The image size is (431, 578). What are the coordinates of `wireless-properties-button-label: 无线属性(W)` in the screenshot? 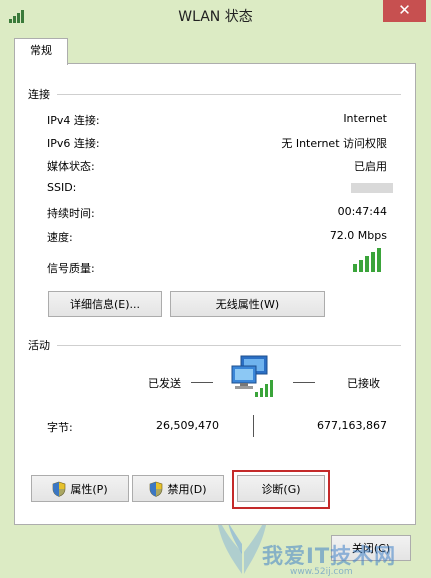 It's located at (247, 304).